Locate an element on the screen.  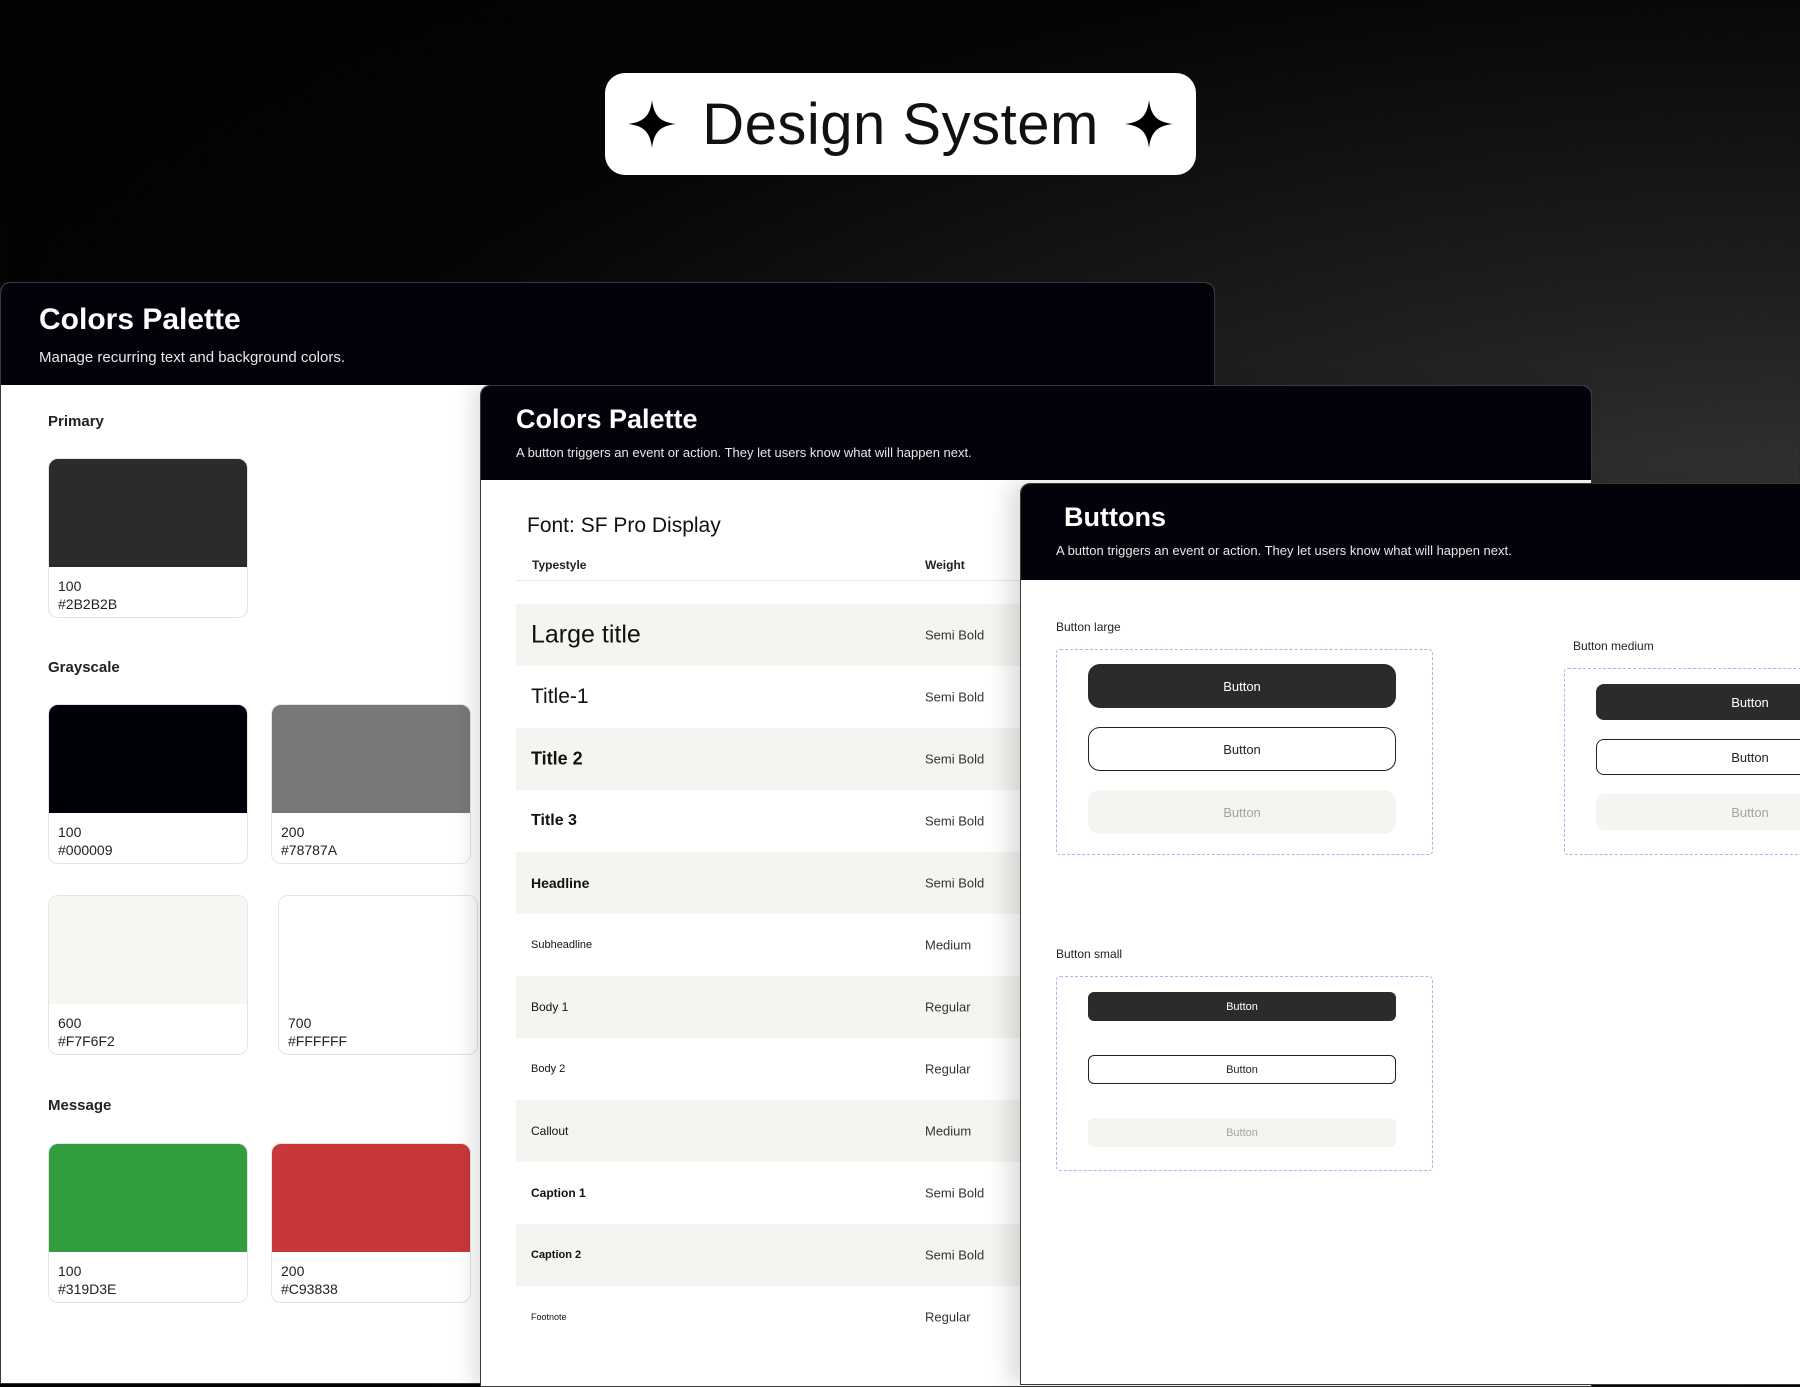
group-label-button-large: Button large is located at coordinates (1088, 627).